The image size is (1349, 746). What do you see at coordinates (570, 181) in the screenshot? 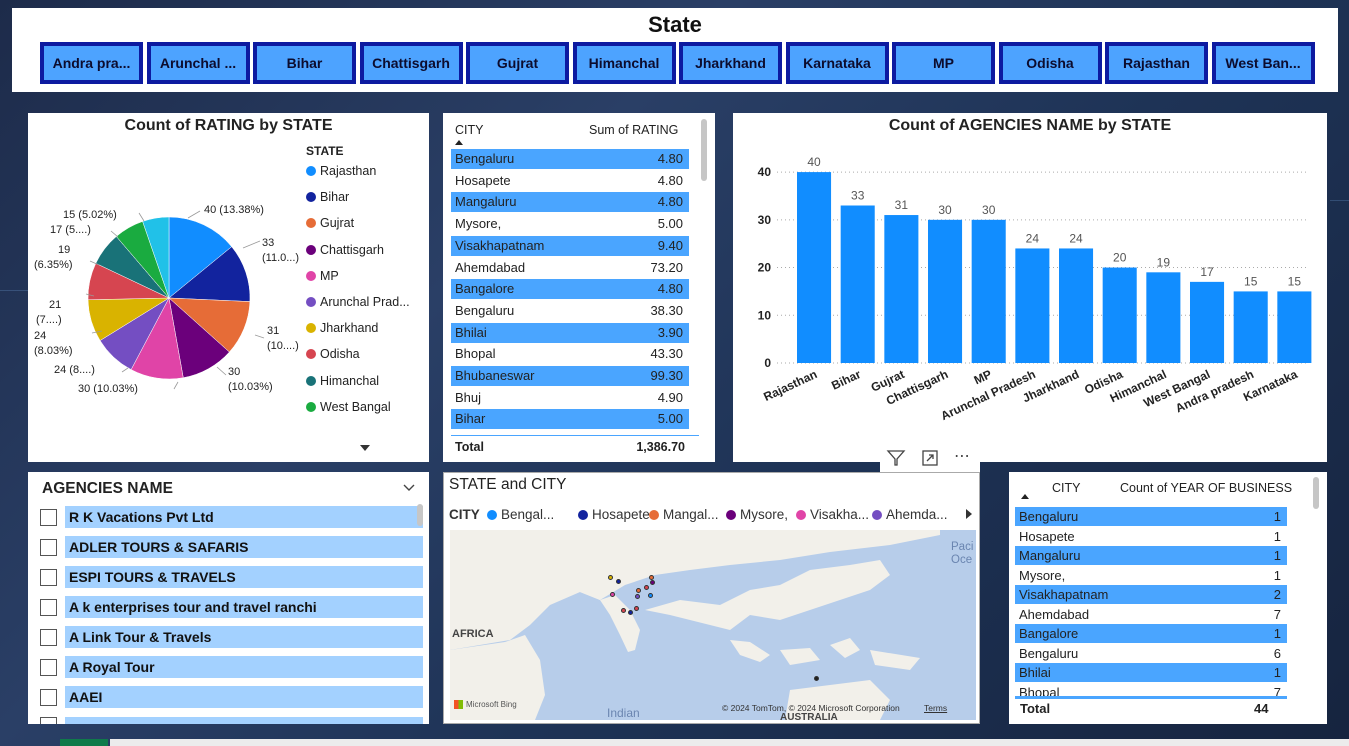
I see `table-row: Hosapete 4.80` at bounding box center [570, 181].